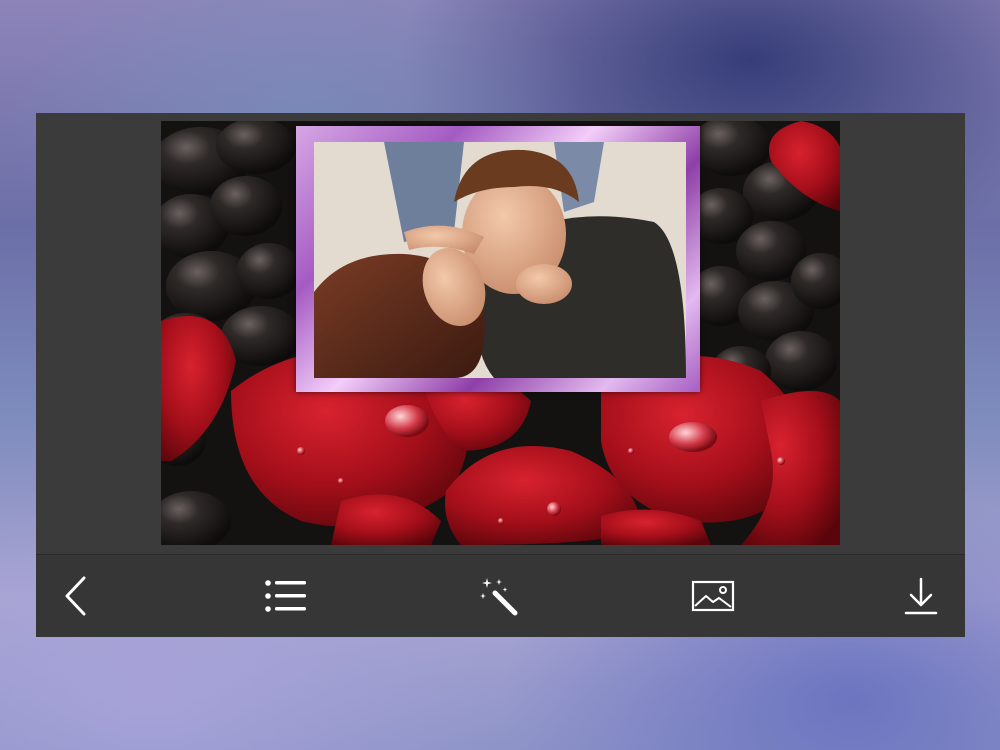 Image resolution: width=1000 pixels, height=750 pixels. I want to click on photo-frame, so click(498, 259).